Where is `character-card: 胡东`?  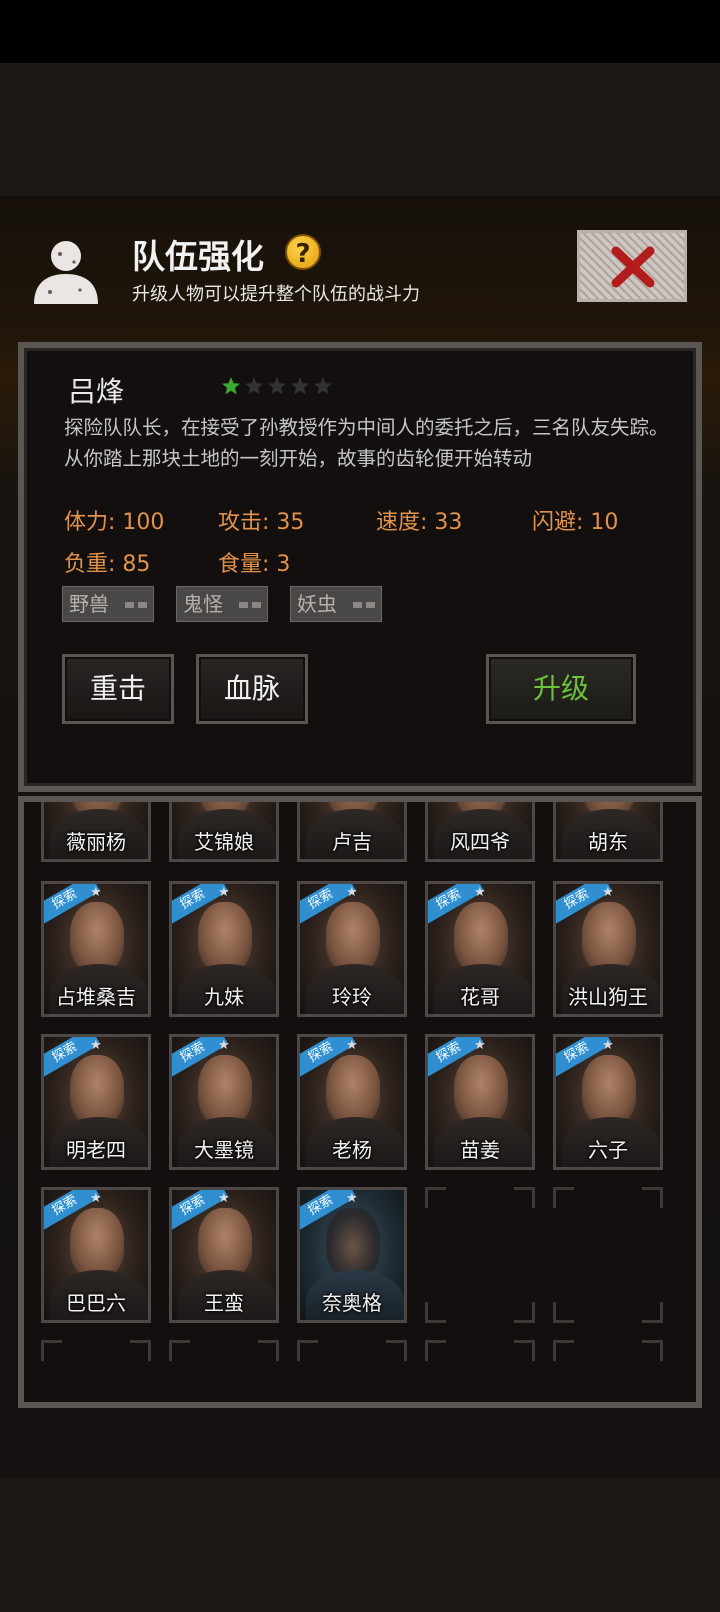
character-card: 胡东 is located at coordinates (608, 832).